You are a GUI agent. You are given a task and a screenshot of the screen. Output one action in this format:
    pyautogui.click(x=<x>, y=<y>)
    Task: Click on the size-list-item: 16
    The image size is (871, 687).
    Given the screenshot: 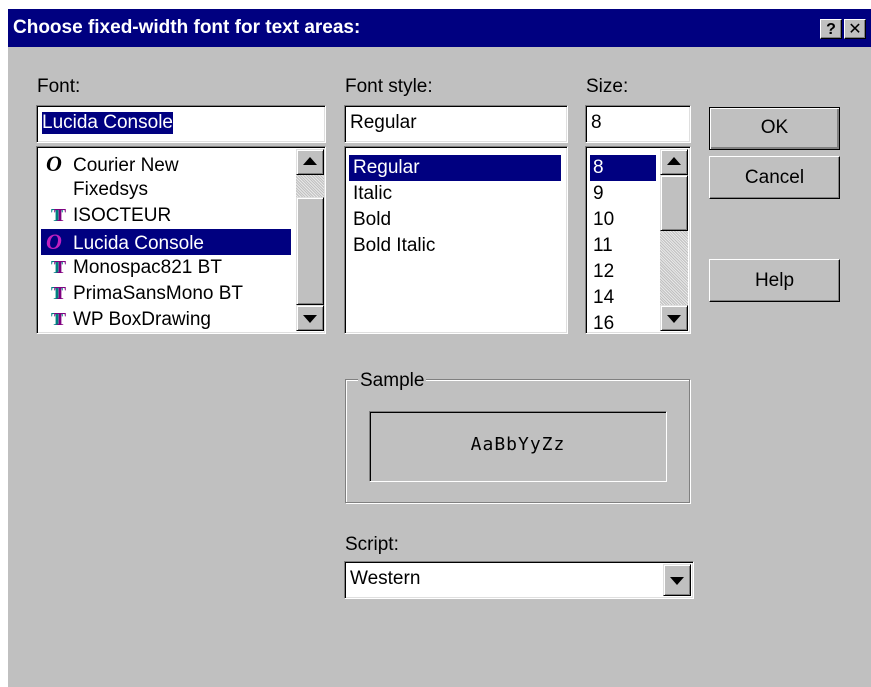 What is the action you would take?
    pyautogui.click(x=623, y=322)
    